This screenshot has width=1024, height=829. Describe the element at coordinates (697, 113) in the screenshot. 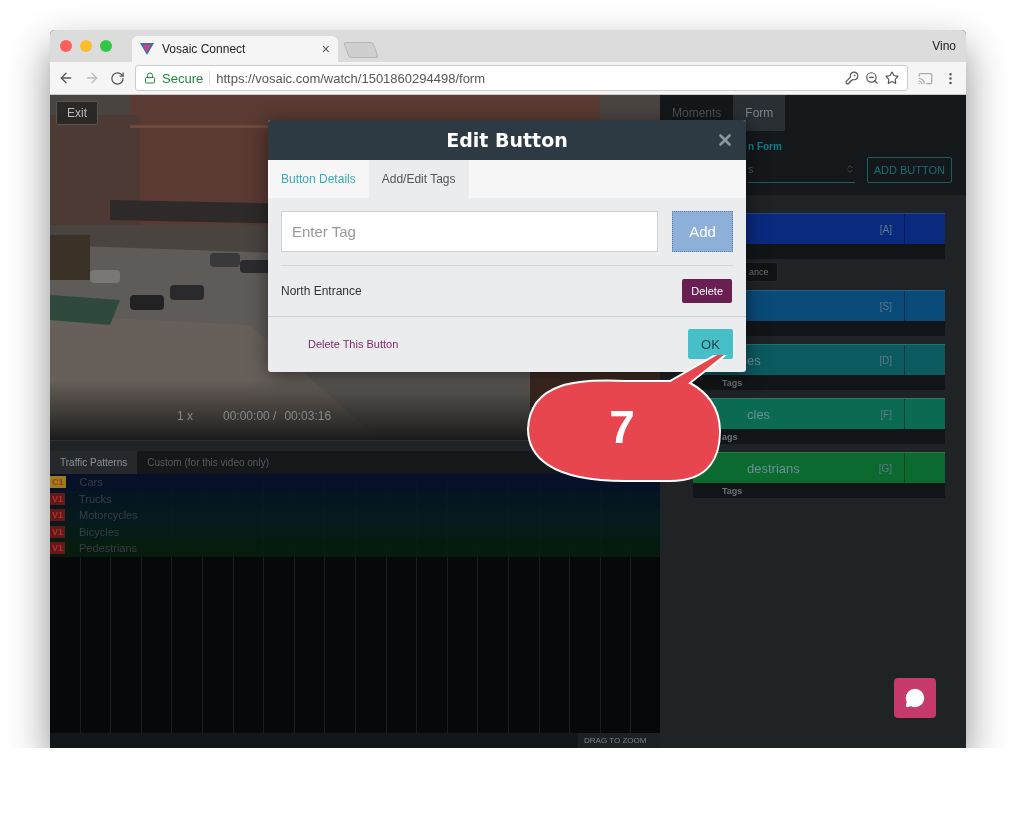

I see `panel-tab: Moments` at that location.